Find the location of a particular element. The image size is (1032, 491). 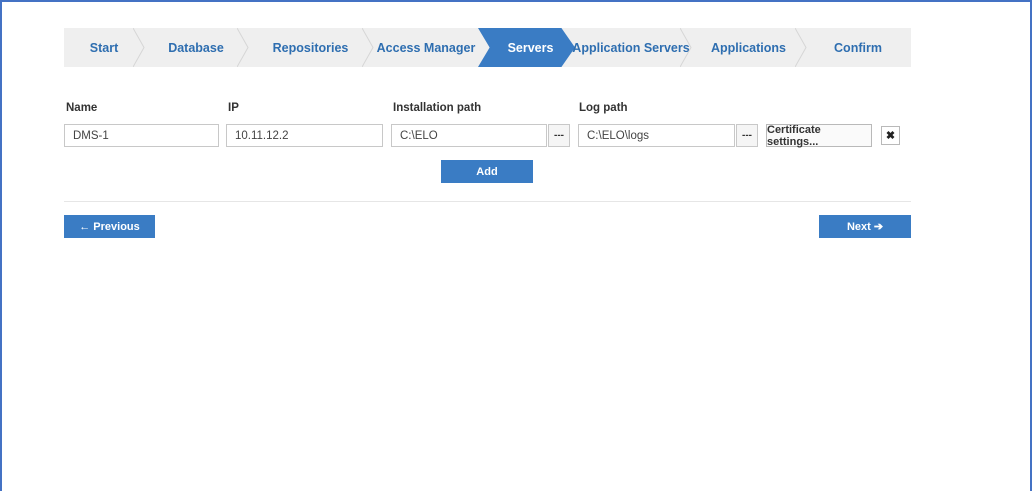

step-label: Application Servers is located at coordinates (631, 47).